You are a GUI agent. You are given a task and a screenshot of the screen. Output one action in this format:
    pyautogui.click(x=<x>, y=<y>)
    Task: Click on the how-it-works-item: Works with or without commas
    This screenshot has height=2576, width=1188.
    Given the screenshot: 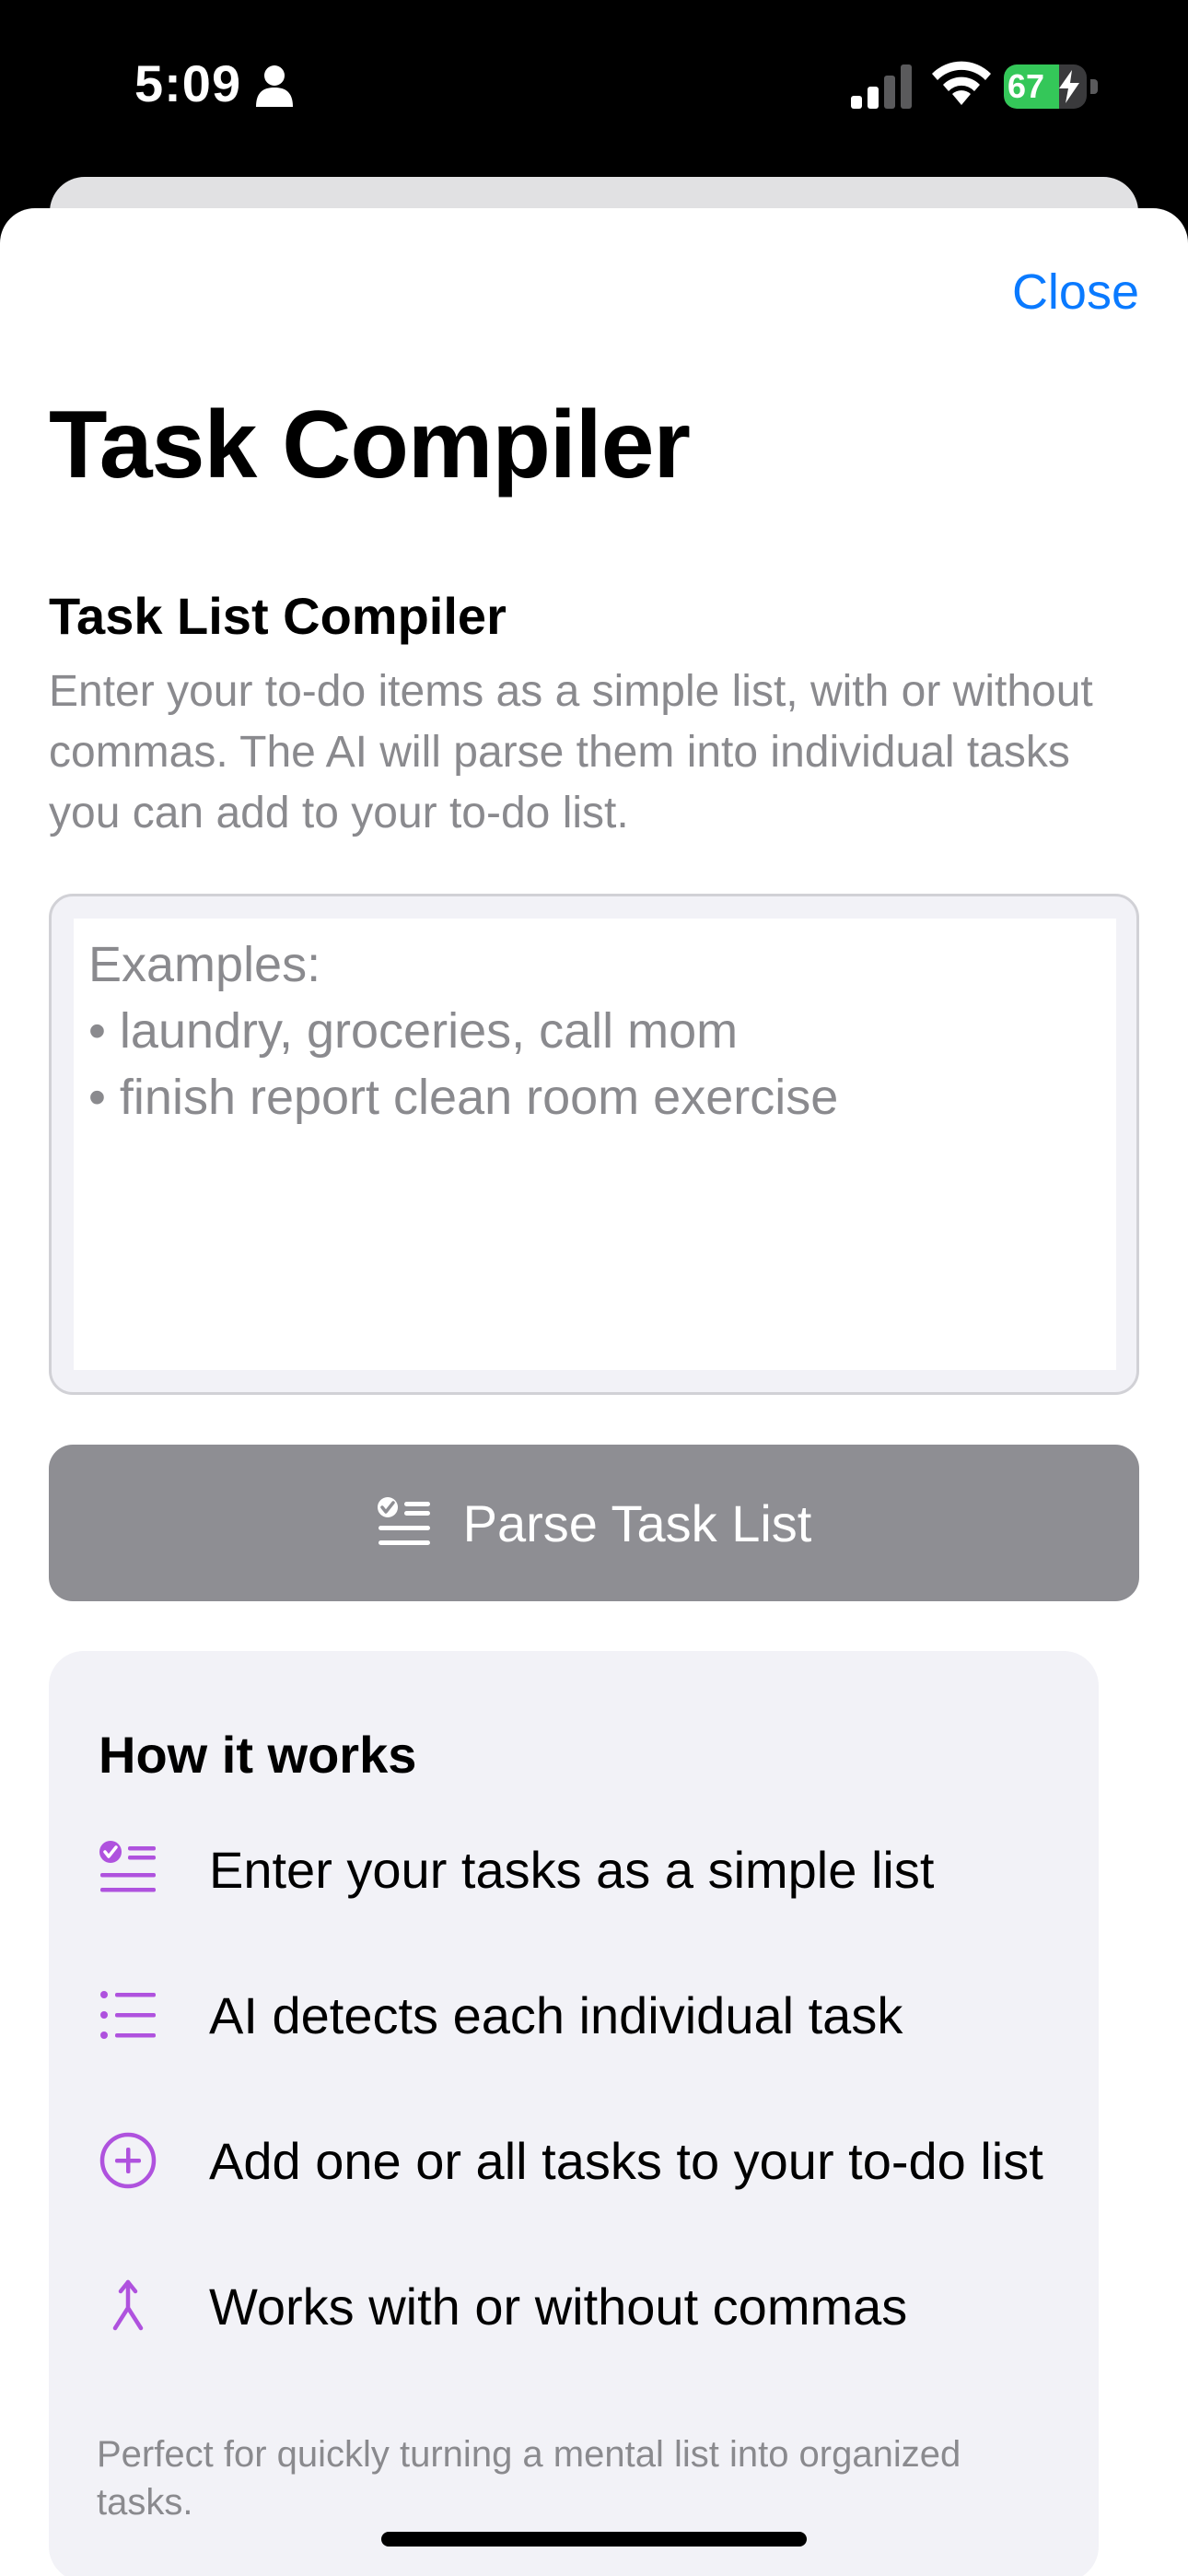 What is the action you would take?
    pyautogui.click(x=503, y=2306)
    